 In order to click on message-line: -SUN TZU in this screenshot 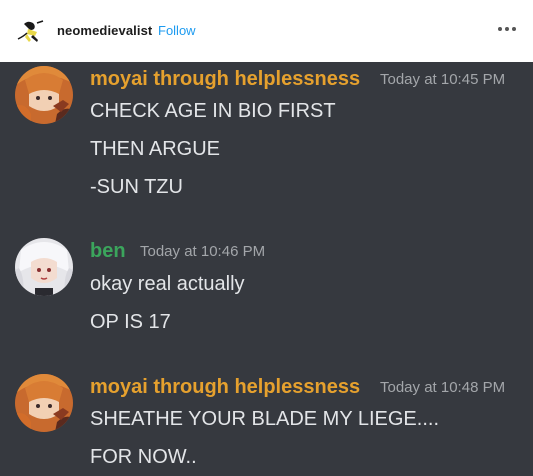, I will do `click(136, 187)`.